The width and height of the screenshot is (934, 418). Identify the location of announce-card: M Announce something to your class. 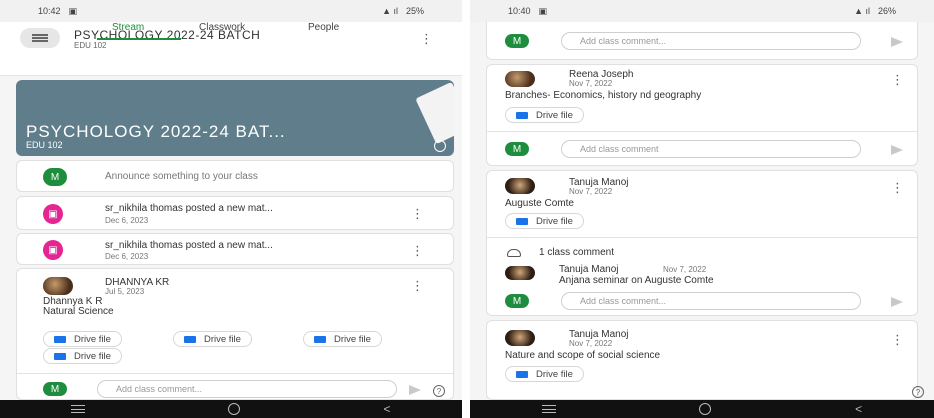
(235, 176).